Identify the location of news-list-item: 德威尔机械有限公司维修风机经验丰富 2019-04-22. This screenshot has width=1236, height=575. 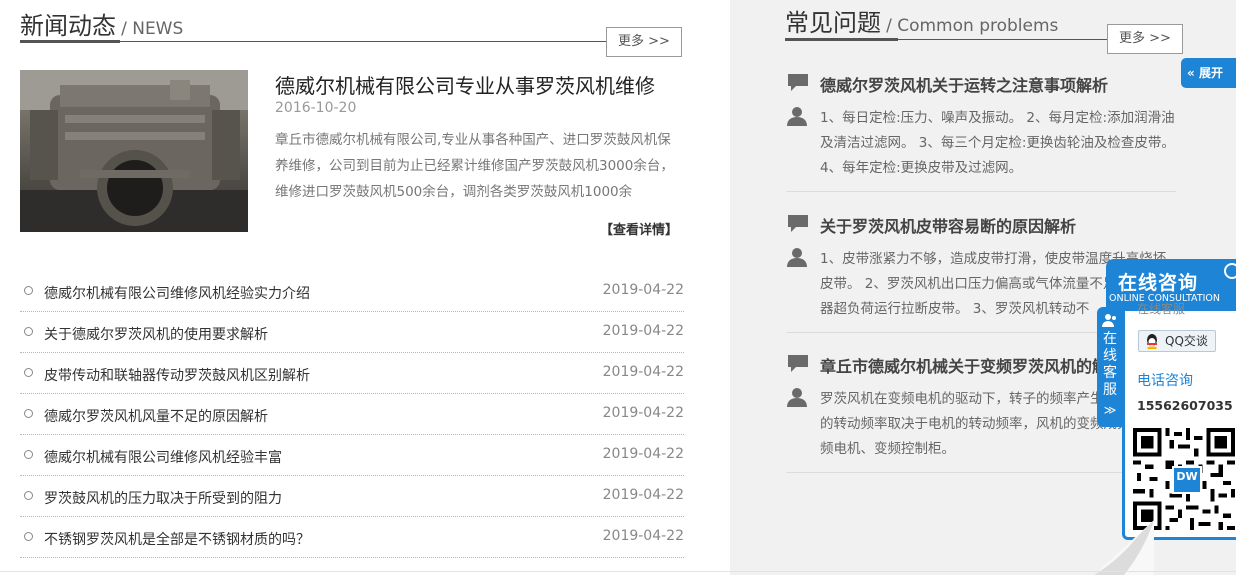
(352, 455).